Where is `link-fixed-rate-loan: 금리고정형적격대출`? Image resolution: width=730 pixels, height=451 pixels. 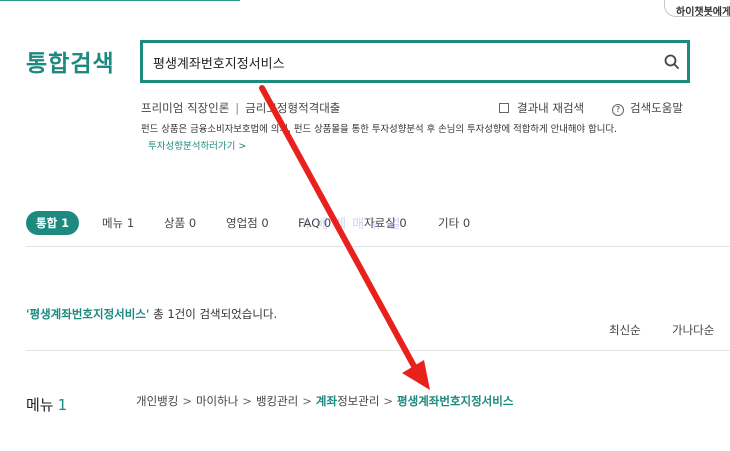
link-fixed-rate-loan: 금리고정형적격대출 is located at coordinates (292, 108).